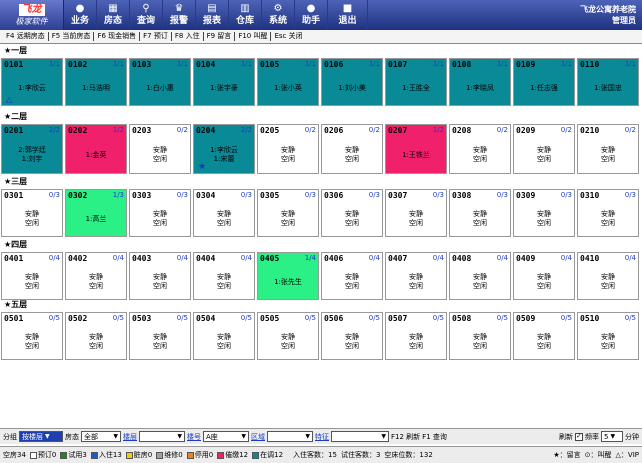  What do you see at coordinates (96, 82) in the screenshot?
I see `room-card: 0102 1/1 1:马浩明` at bounding box center [96, 82].